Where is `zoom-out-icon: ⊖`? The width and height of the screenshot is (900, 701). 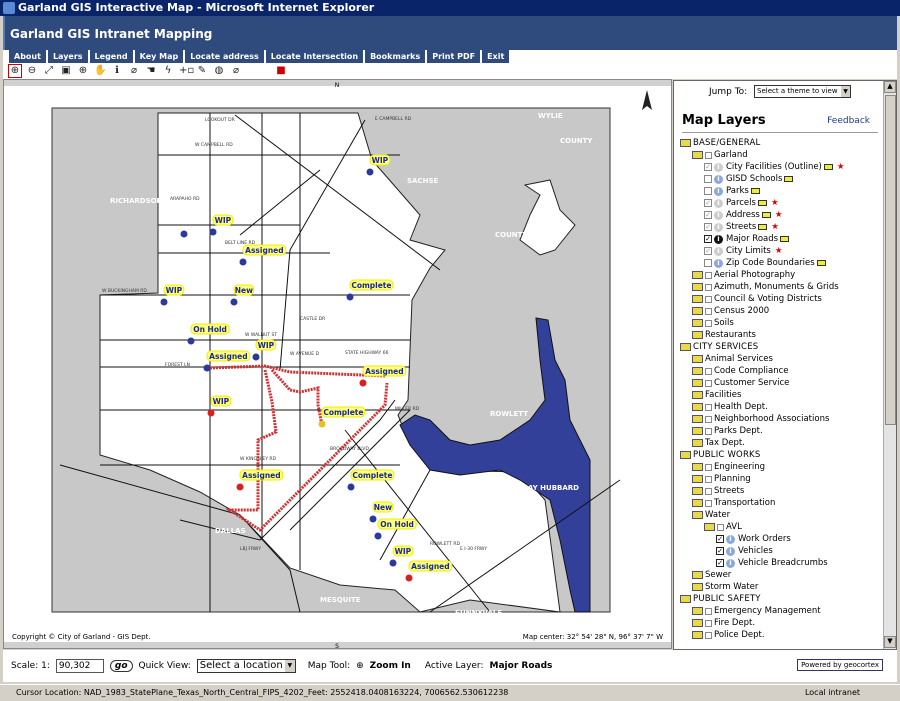
zoom-out-icon: ⊖ is located at coordinates (32, 71).